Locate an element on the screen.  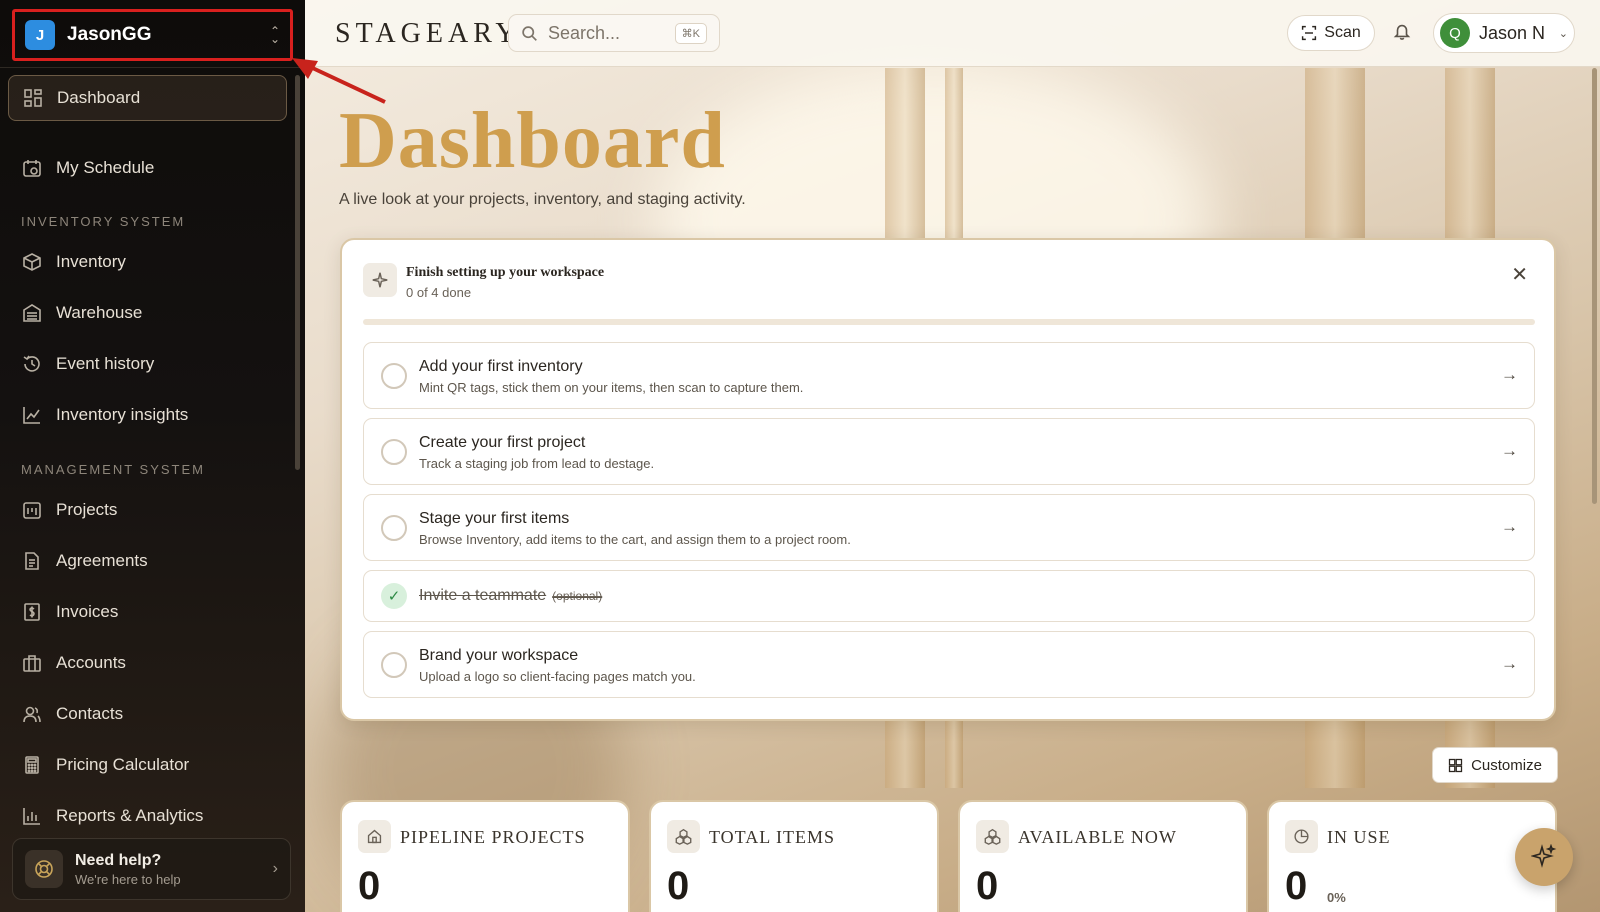
bar-chart-icon is located at coordinates (31, 816).